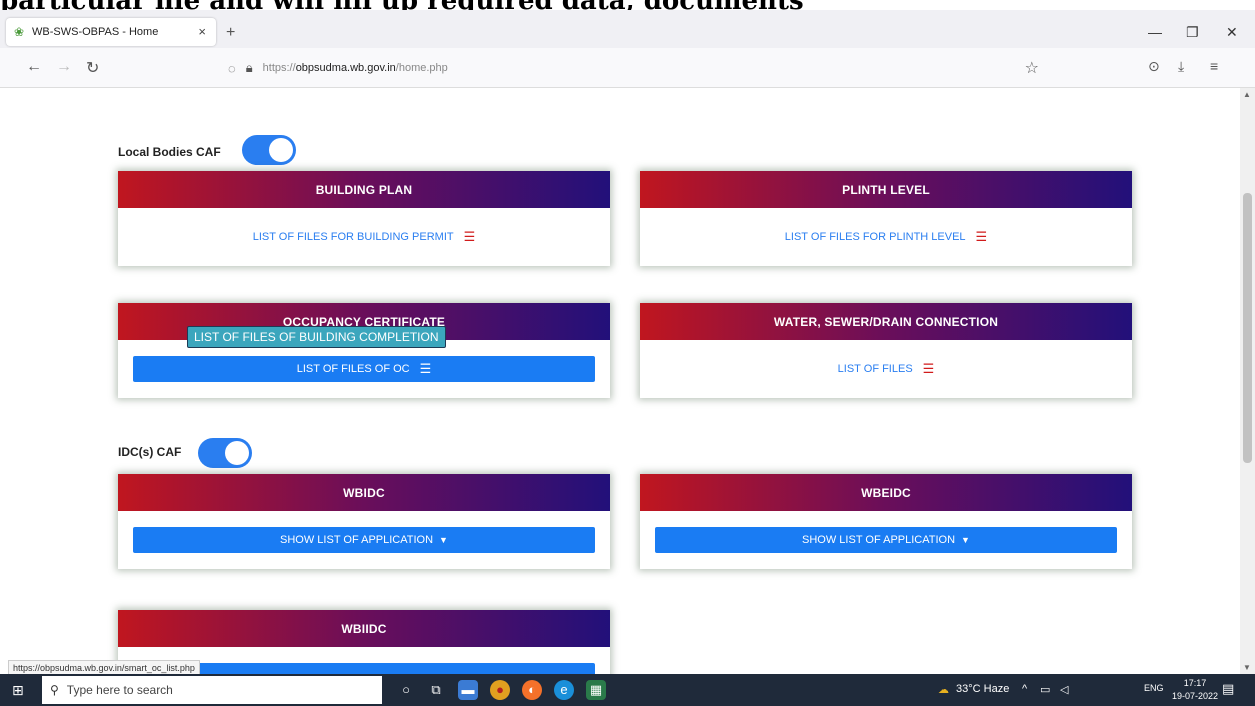 The height and width of the screenshot is (706, 1255). I want to click on building-permit-files-link: LIST OF FILES FOR BUILDING PERMIT ☰, so click(364, 237).